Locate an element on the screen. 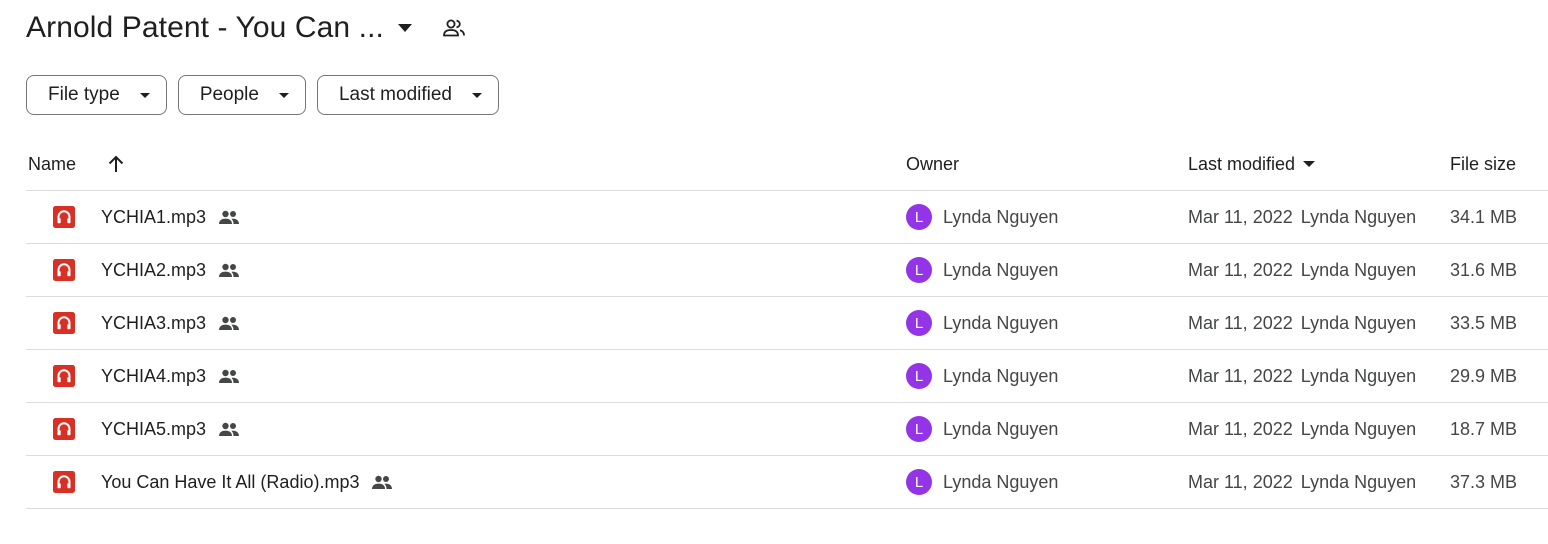 This screenshot has height=544, width=1548. column-header-name-label: Name is located at coordinates (52, 163).